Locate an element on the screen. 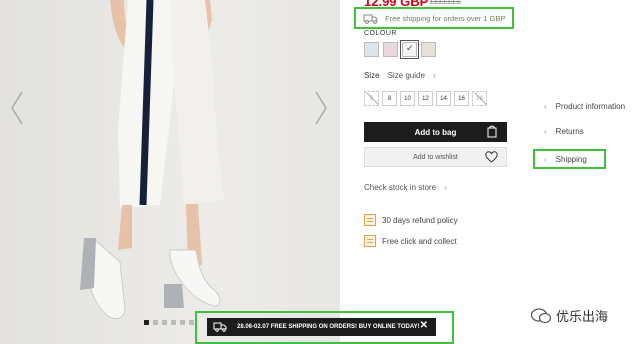 The height and width of the screenshot is (344, 640). colour-swatch-pink is located at coordinates (390, 49).